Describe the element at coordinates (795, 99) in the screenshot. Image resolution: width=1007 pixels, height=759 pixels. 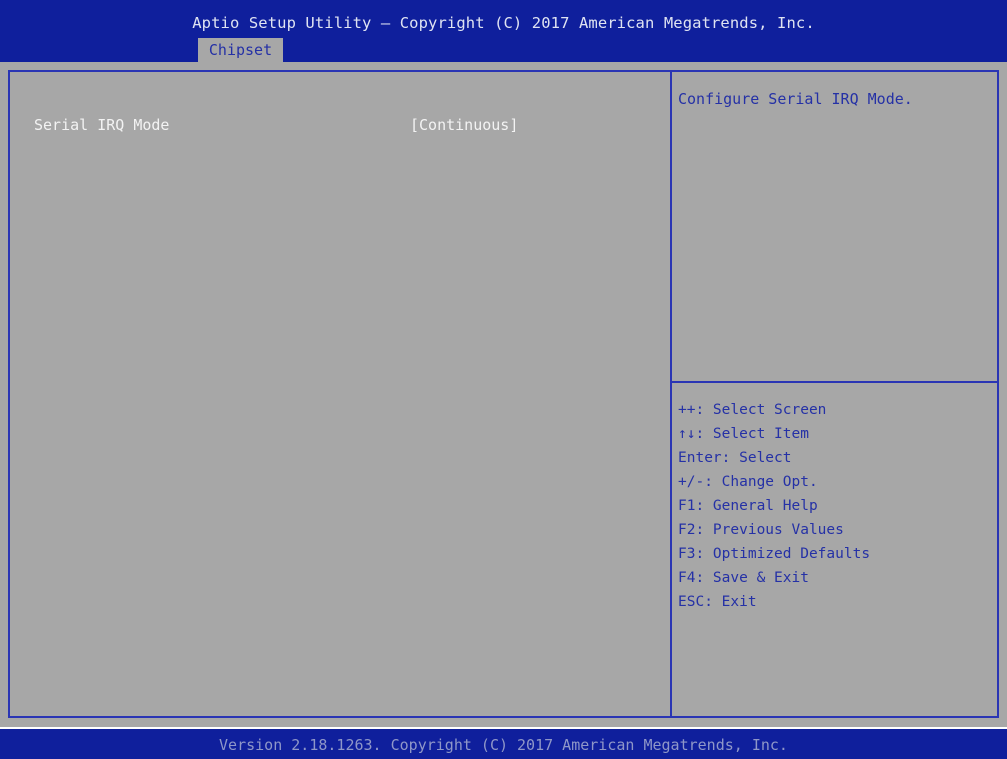
I see `help-description: Configure Serial IRQ Mode.` at that location.